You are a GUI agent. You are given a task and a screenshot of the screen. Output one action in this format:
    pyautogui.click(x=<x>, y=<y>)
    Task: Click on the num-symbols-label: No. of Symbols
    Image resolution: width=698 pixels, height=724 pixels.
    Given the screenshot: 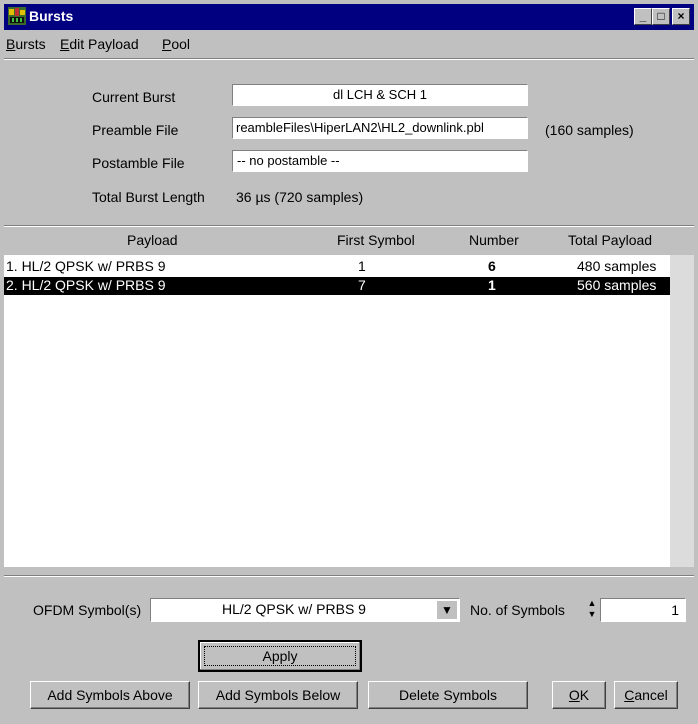 What is the action you would take?
    pyautogui.click(x=517, y=610)
    